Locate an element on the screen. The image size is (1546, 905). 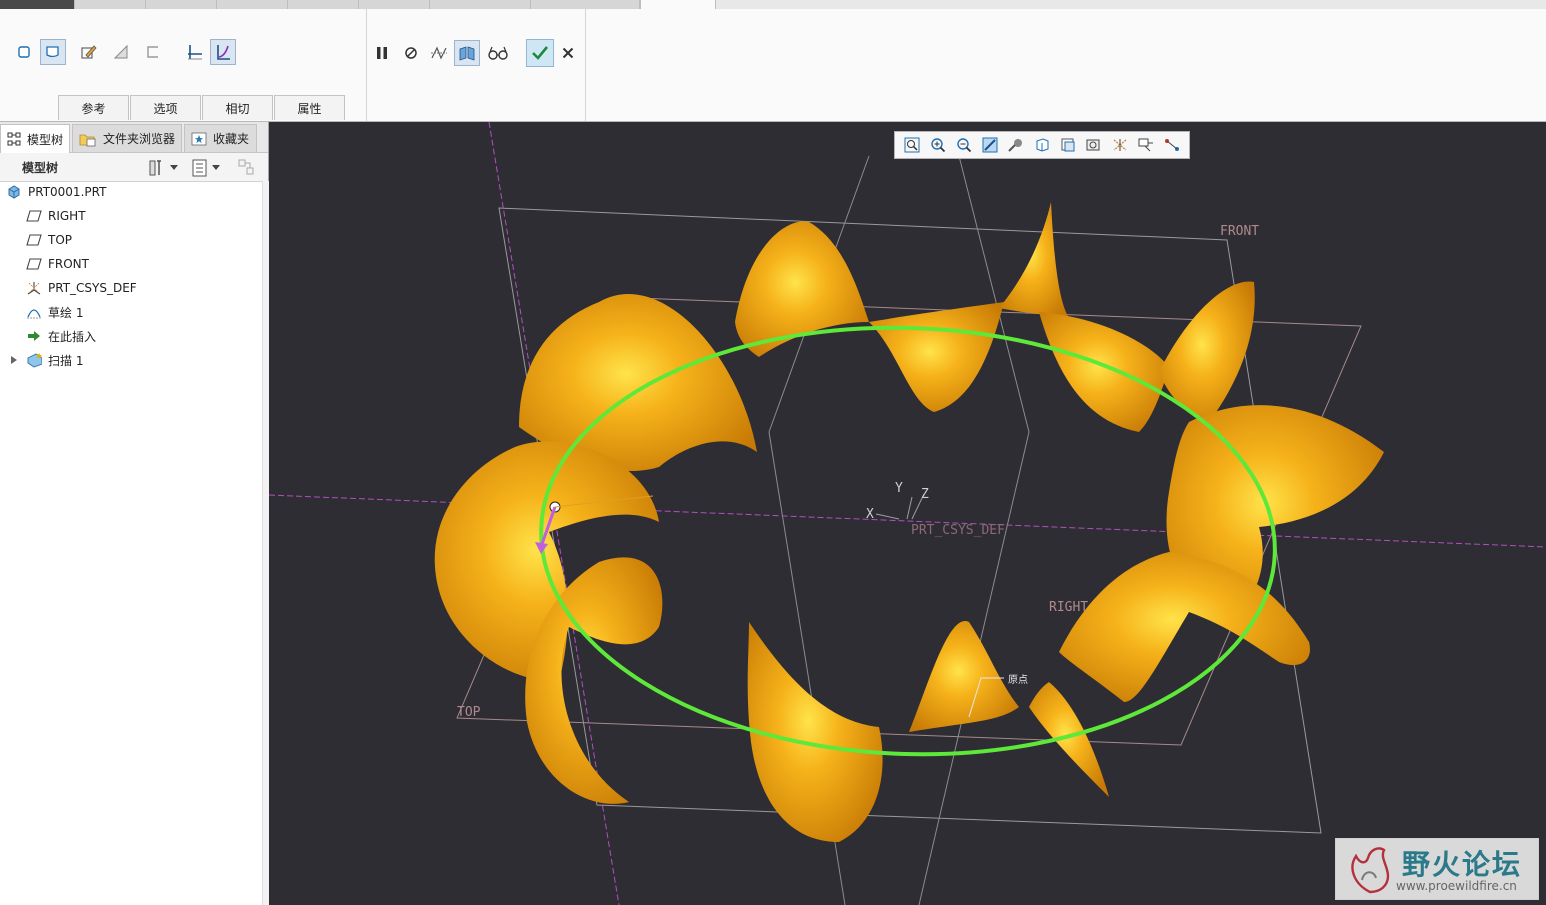
tab-model-tree: 模型树 is located at coordinates (35, 138).